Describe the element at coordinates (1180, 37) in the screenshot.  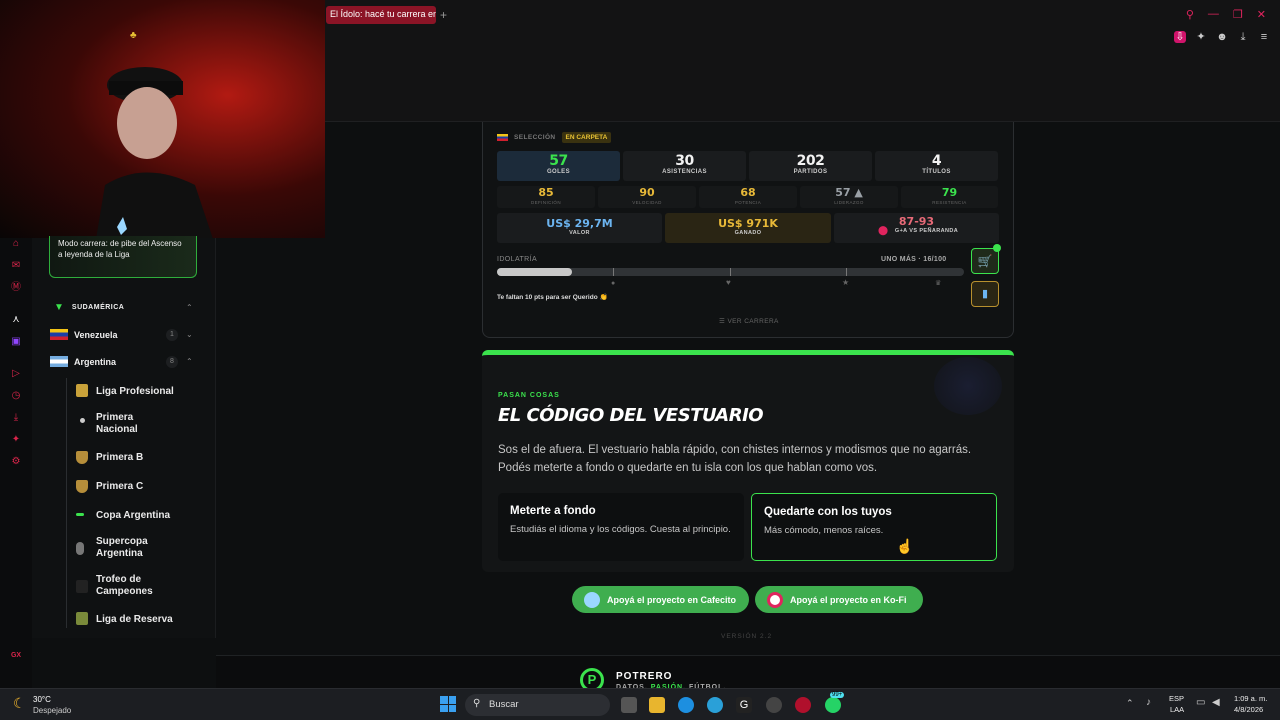
I see `download-extension-icon: ⇩` at that location.